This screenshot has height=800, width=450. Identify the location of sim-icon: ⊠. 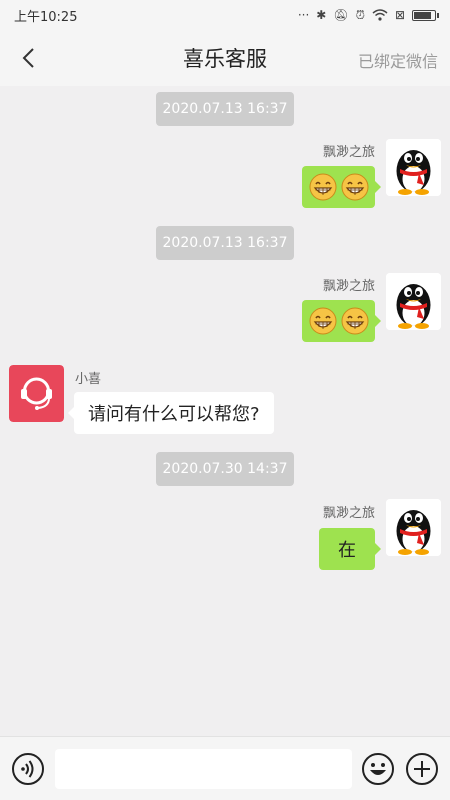
(399, 15).